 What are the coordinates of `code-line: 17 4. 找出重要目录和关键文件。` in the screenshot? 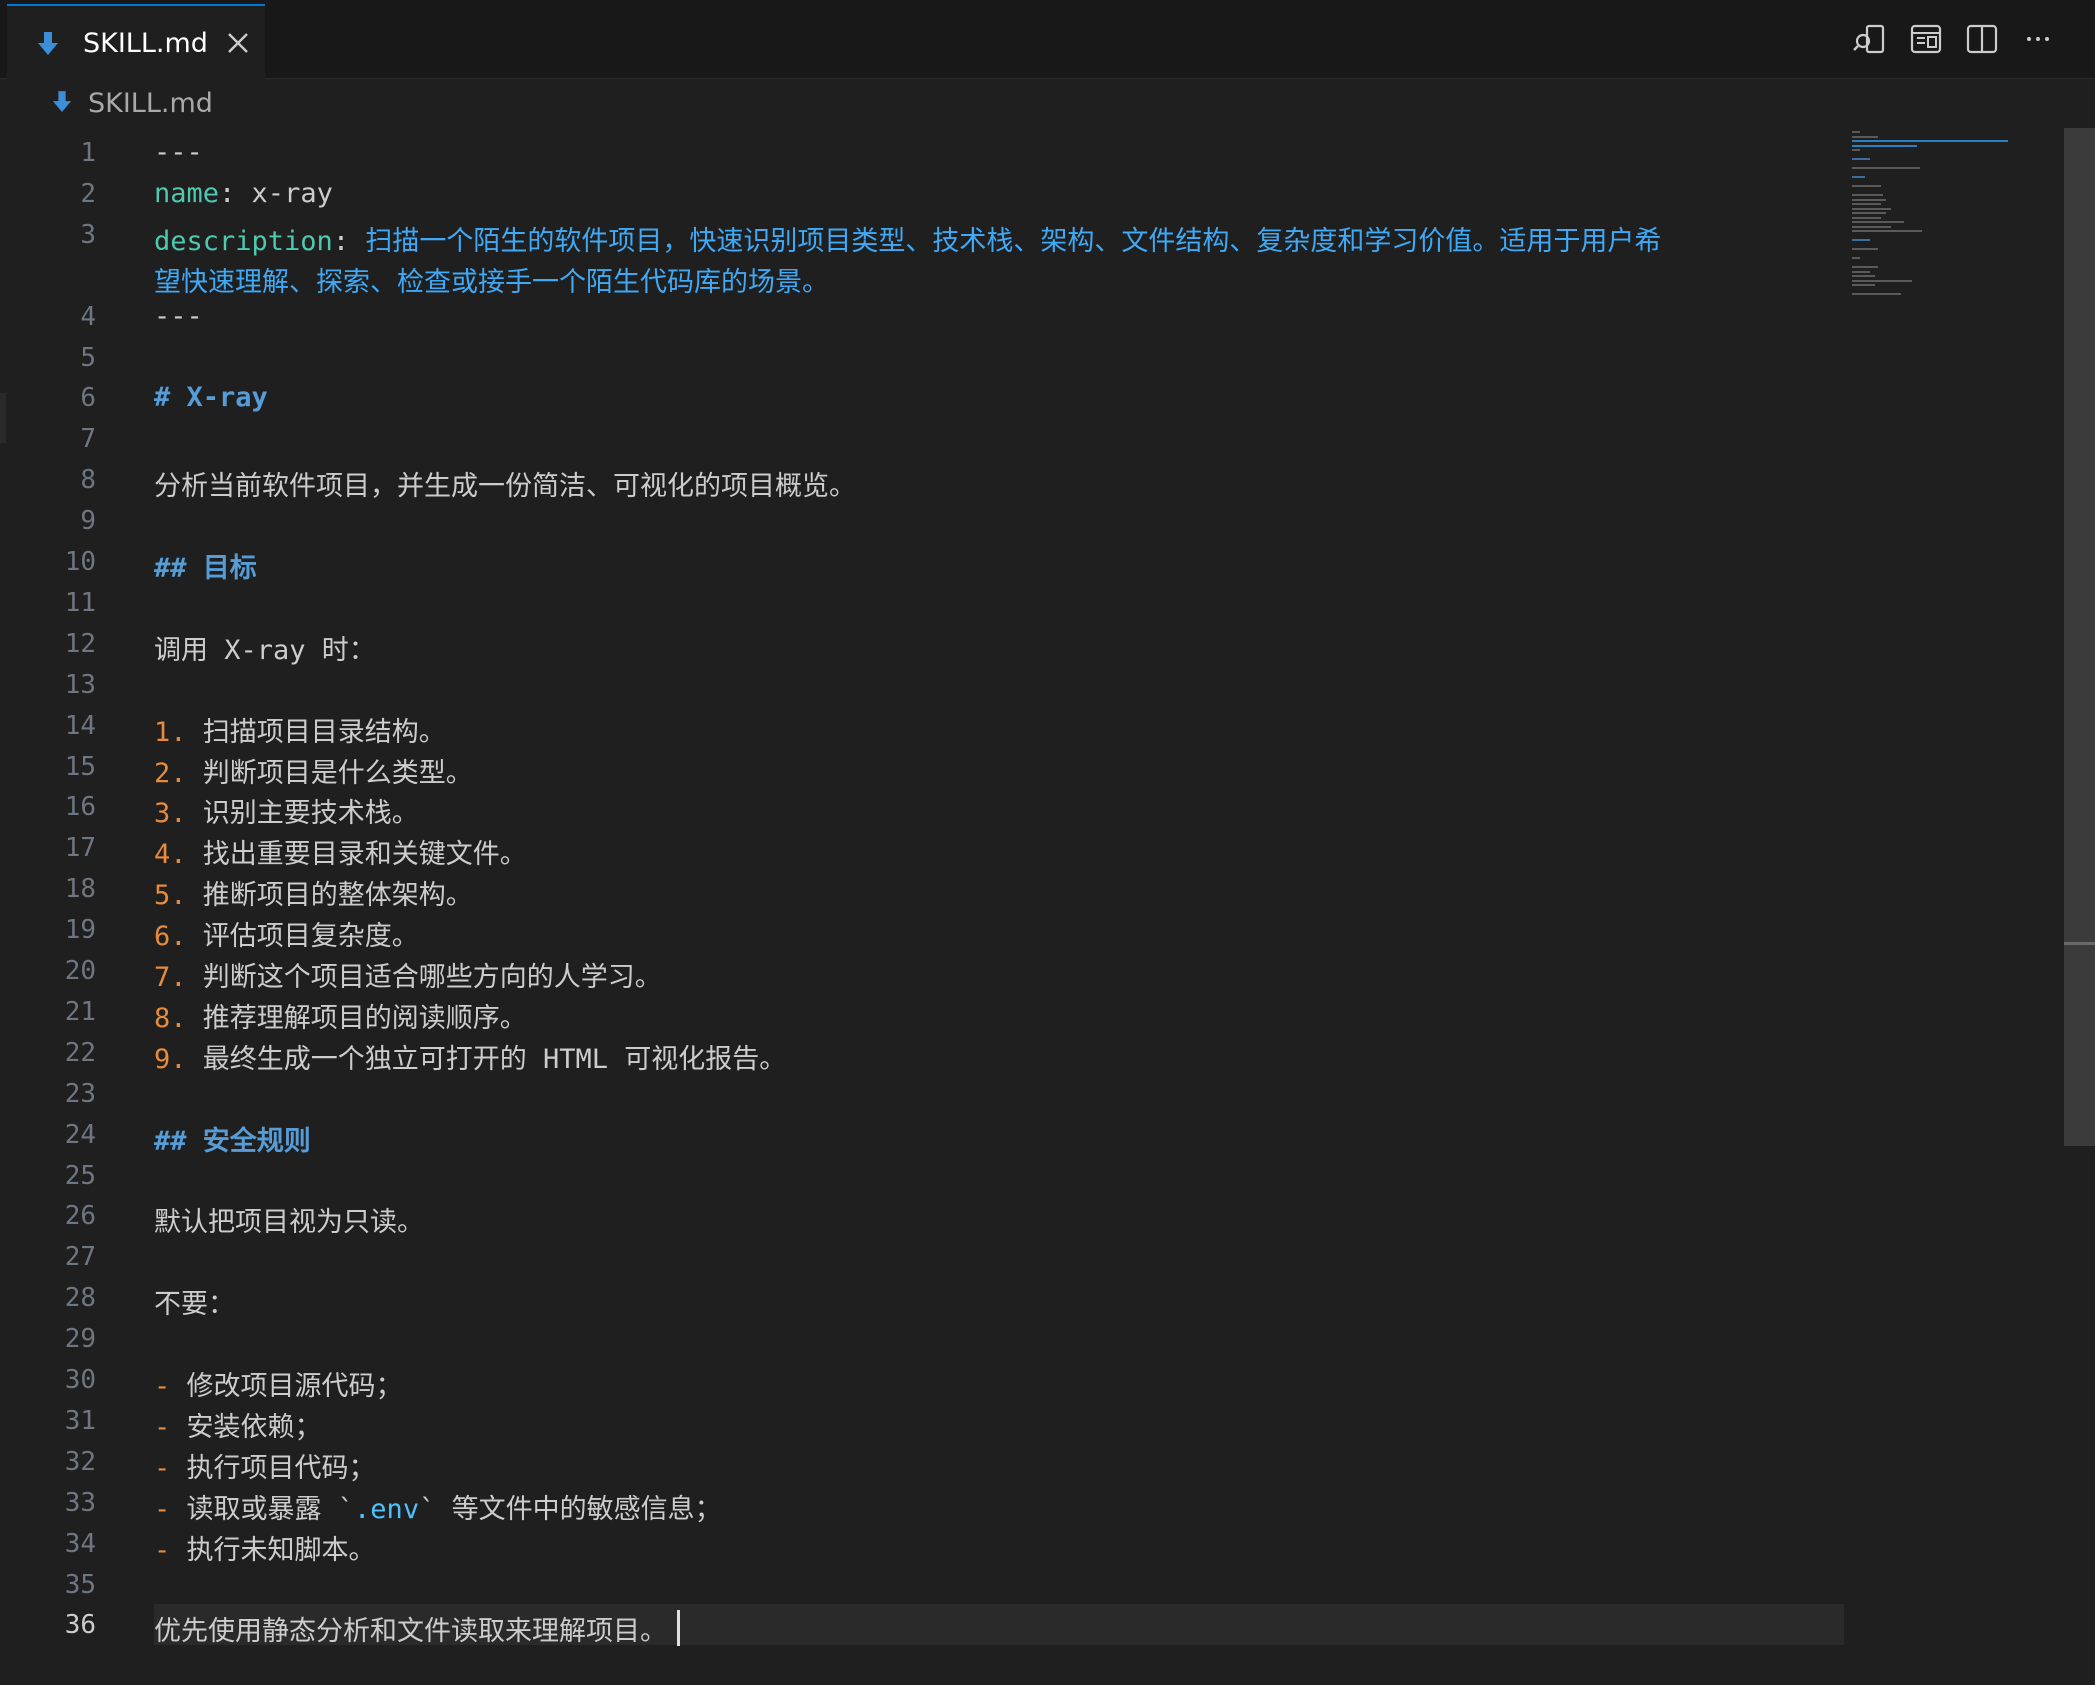 It's located at (920, 848).